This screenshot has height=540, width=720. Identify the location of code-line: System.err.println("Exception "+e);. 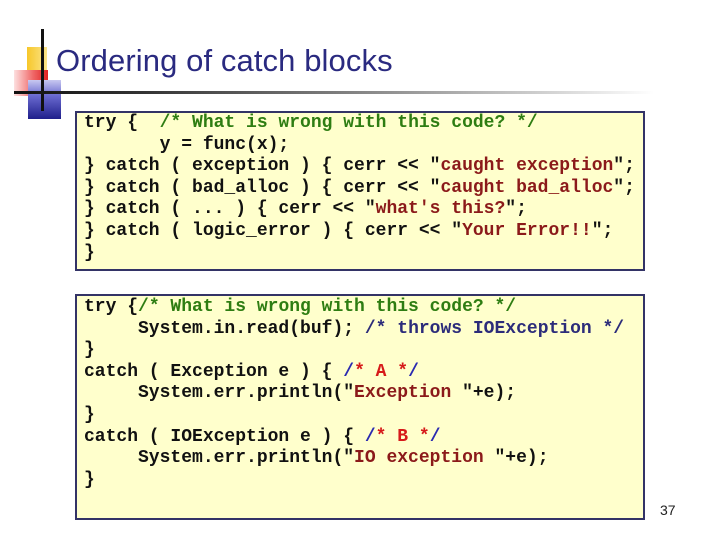
(354, 394).